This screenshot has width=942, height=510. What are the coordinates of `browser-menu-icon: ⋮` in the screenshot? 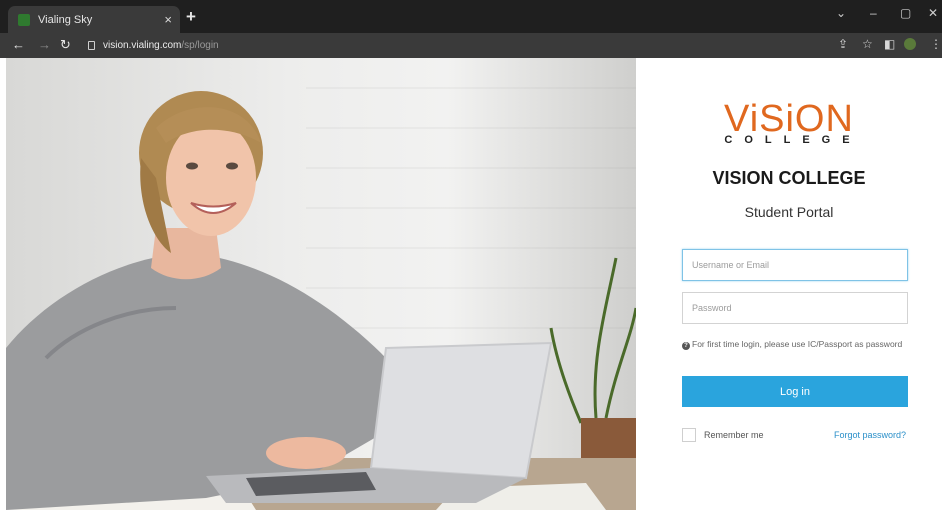 It's located at (936, 44).